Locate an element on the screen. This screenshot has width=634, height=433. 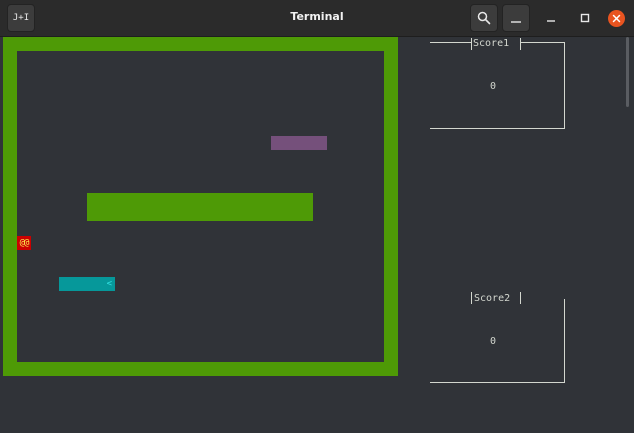
window-title: Terminal is located at coordinates (317, 16).